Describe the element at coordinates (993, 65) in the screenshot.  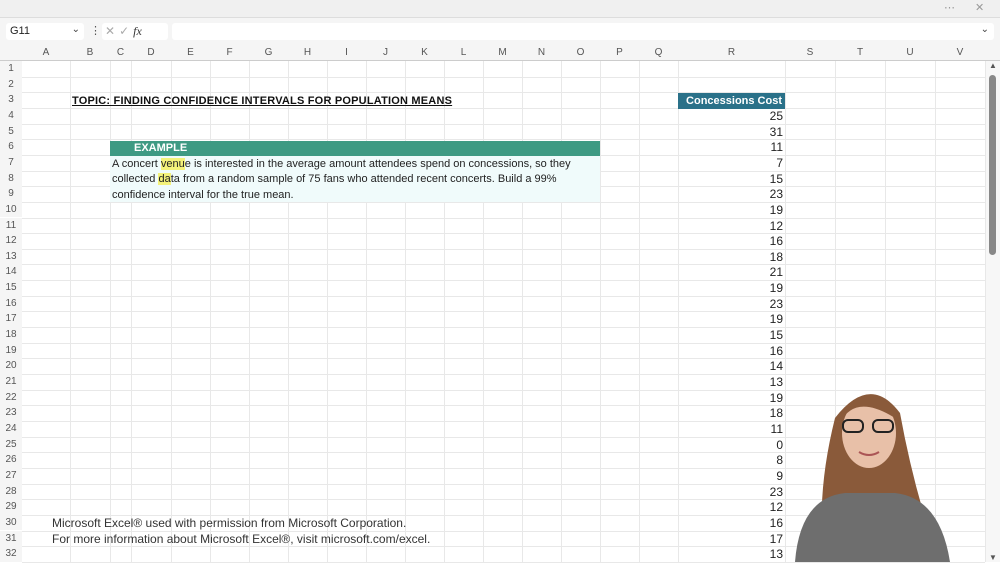
I see `scroll-up-icon: ▲` at that location.